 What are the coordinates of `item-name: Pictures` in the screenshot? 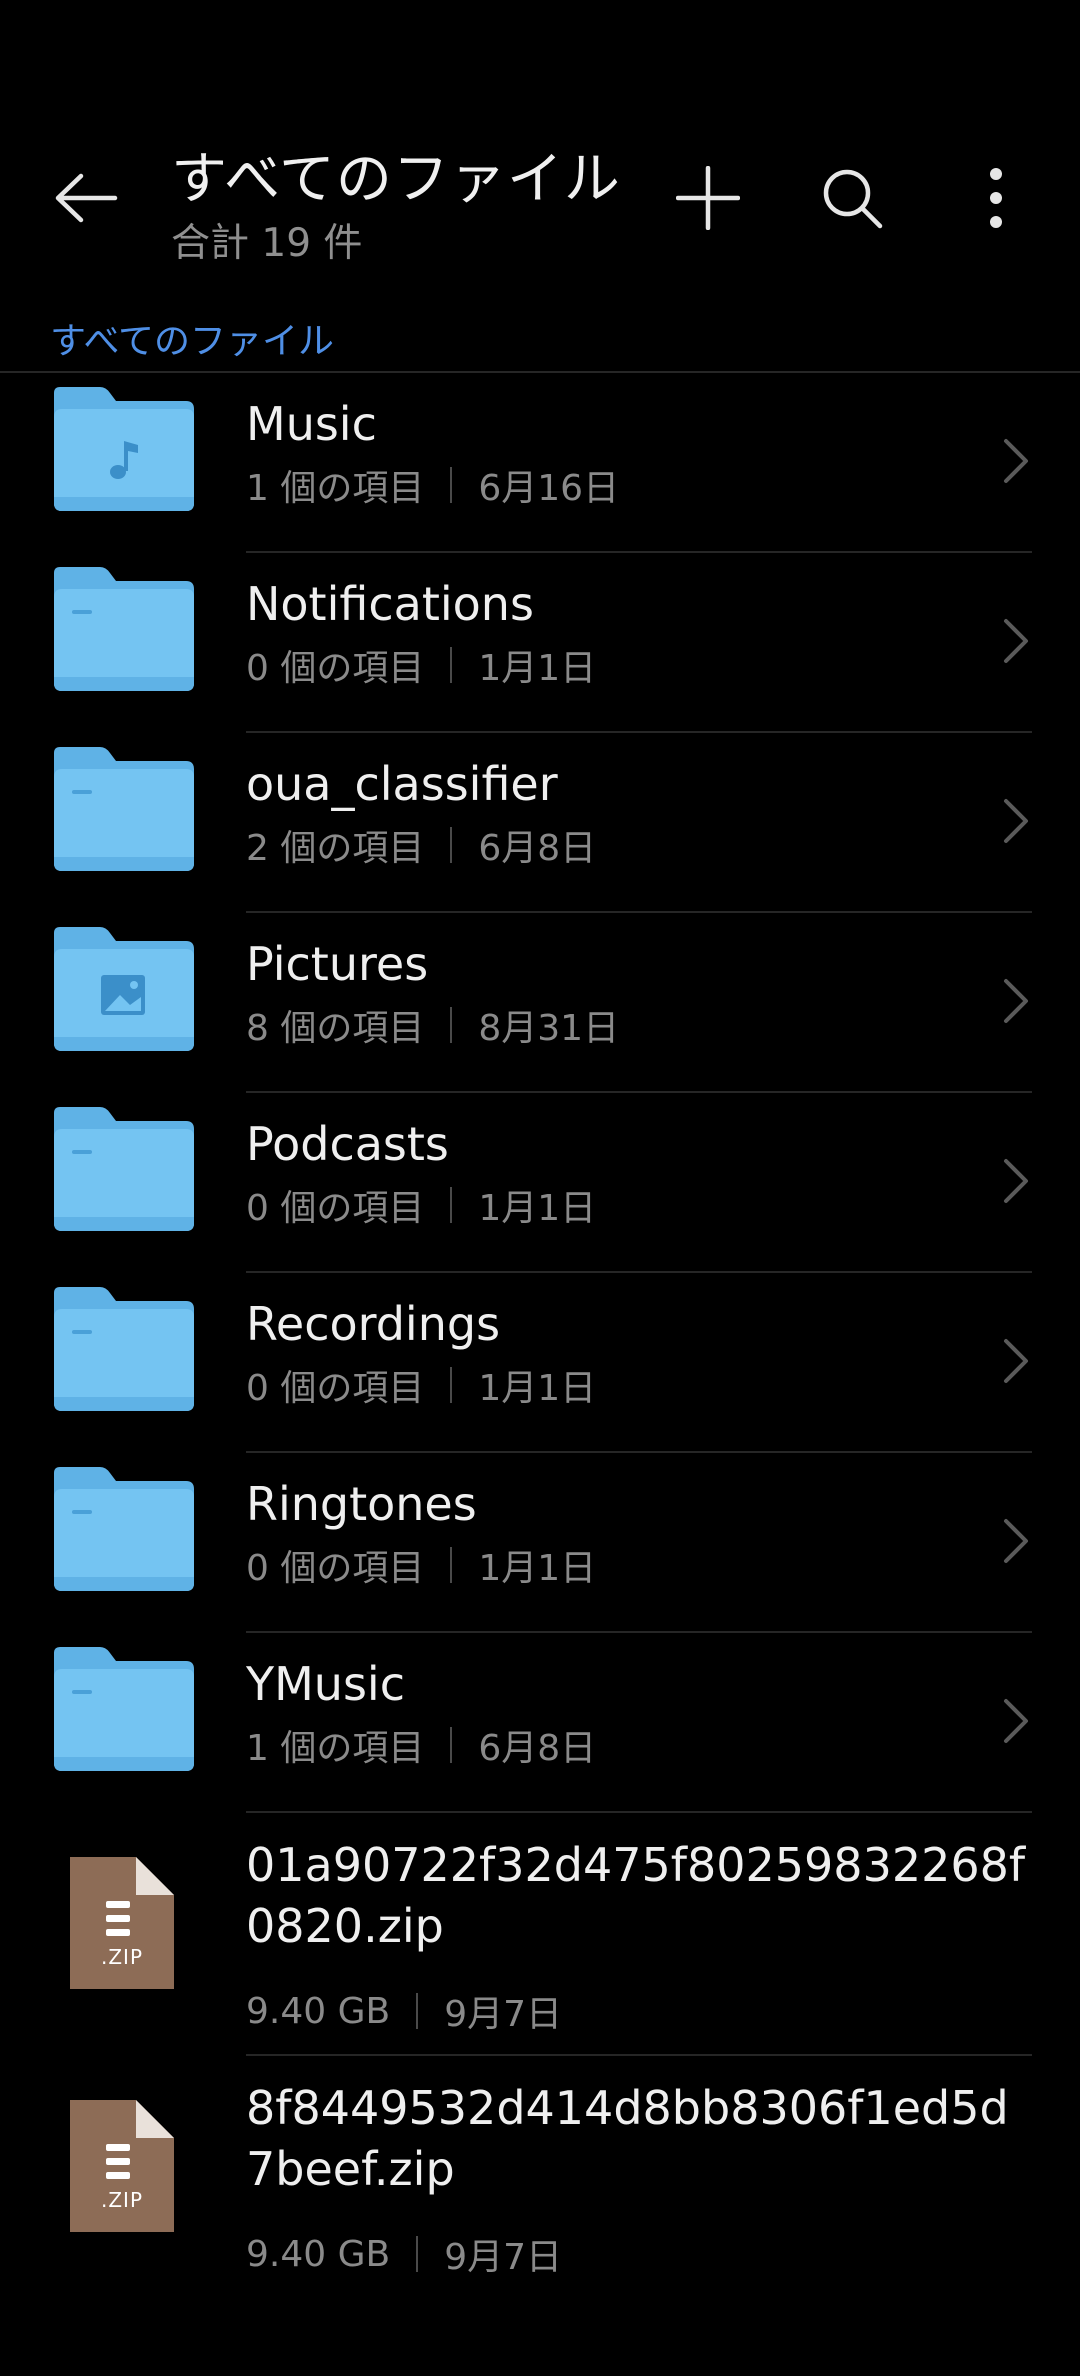 It's located at (337, 964).